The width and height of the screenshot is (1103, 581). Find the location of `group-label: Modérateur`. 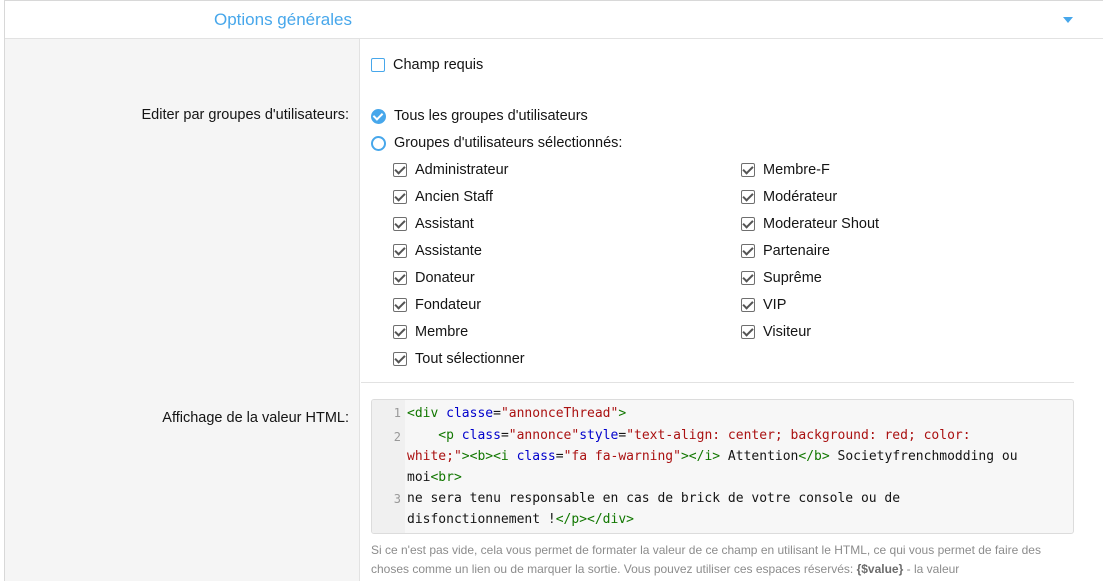

group-label: Modérateur is located at coordinates (800, 197).